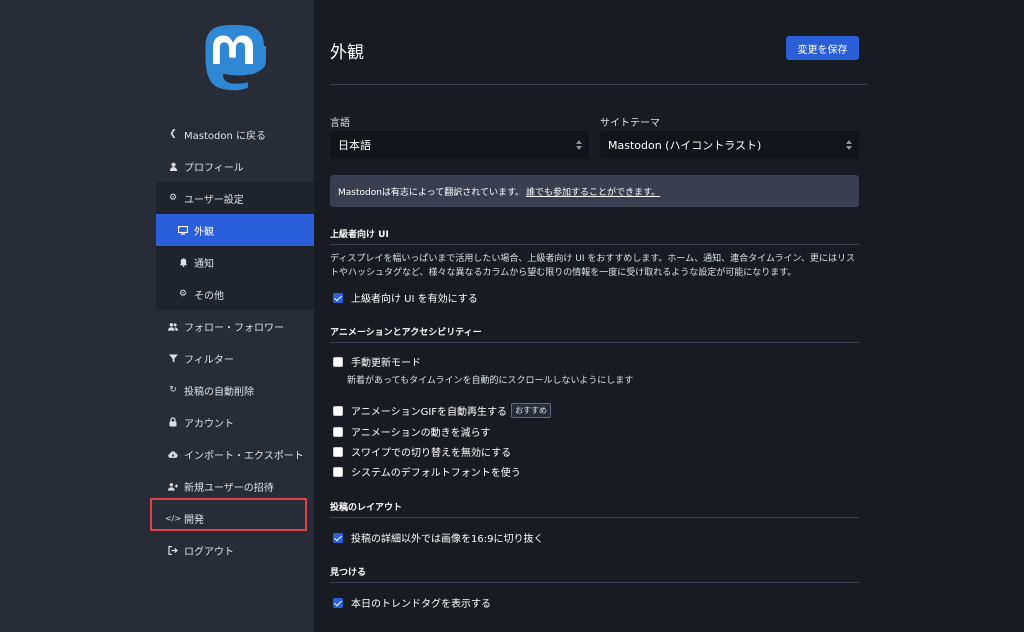  Describe the element at coordinates (594, 236) in the screenshot. I see `section-heading-advanced: 上級者向け UI` at that location.